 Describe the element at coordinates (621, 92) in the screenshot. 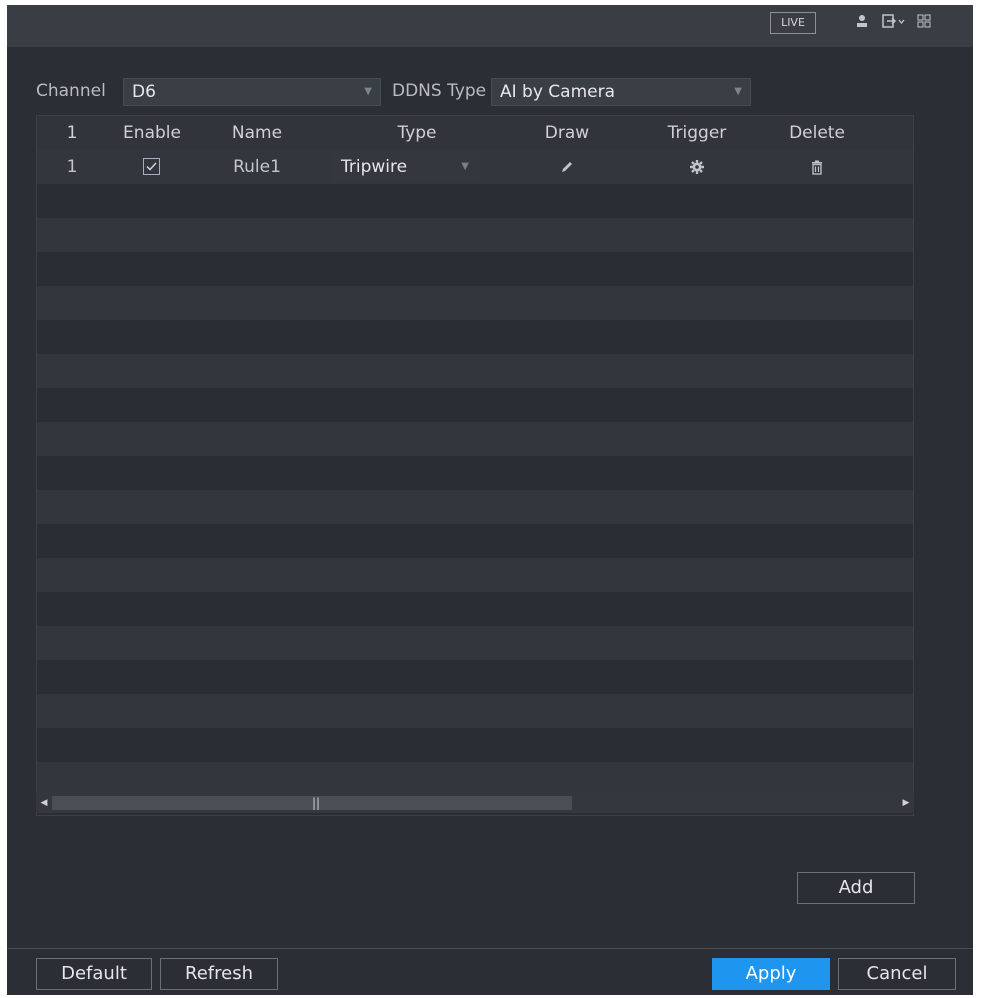

I see `ddns-type-select: AI by Camera ▼` at that location.